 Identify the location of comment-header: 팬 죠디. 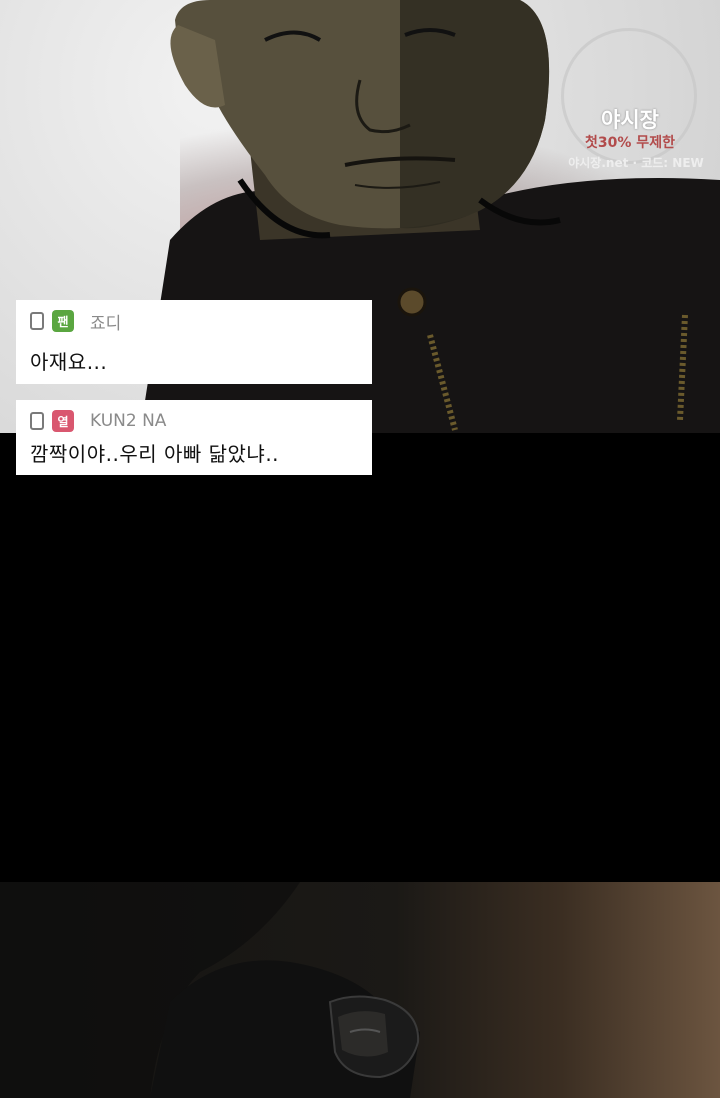
(196, 321).